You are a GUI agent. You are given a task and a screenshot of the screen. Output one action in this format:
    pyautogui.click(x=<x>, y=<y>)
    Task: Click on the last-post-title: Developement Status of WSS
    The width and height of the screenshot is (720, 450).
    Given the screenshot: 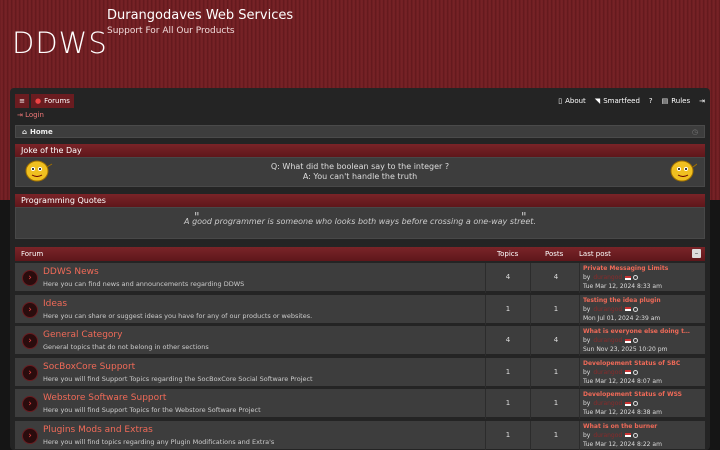 What is the action you would take?
    pyautogui.click(x=632, y=394)
    